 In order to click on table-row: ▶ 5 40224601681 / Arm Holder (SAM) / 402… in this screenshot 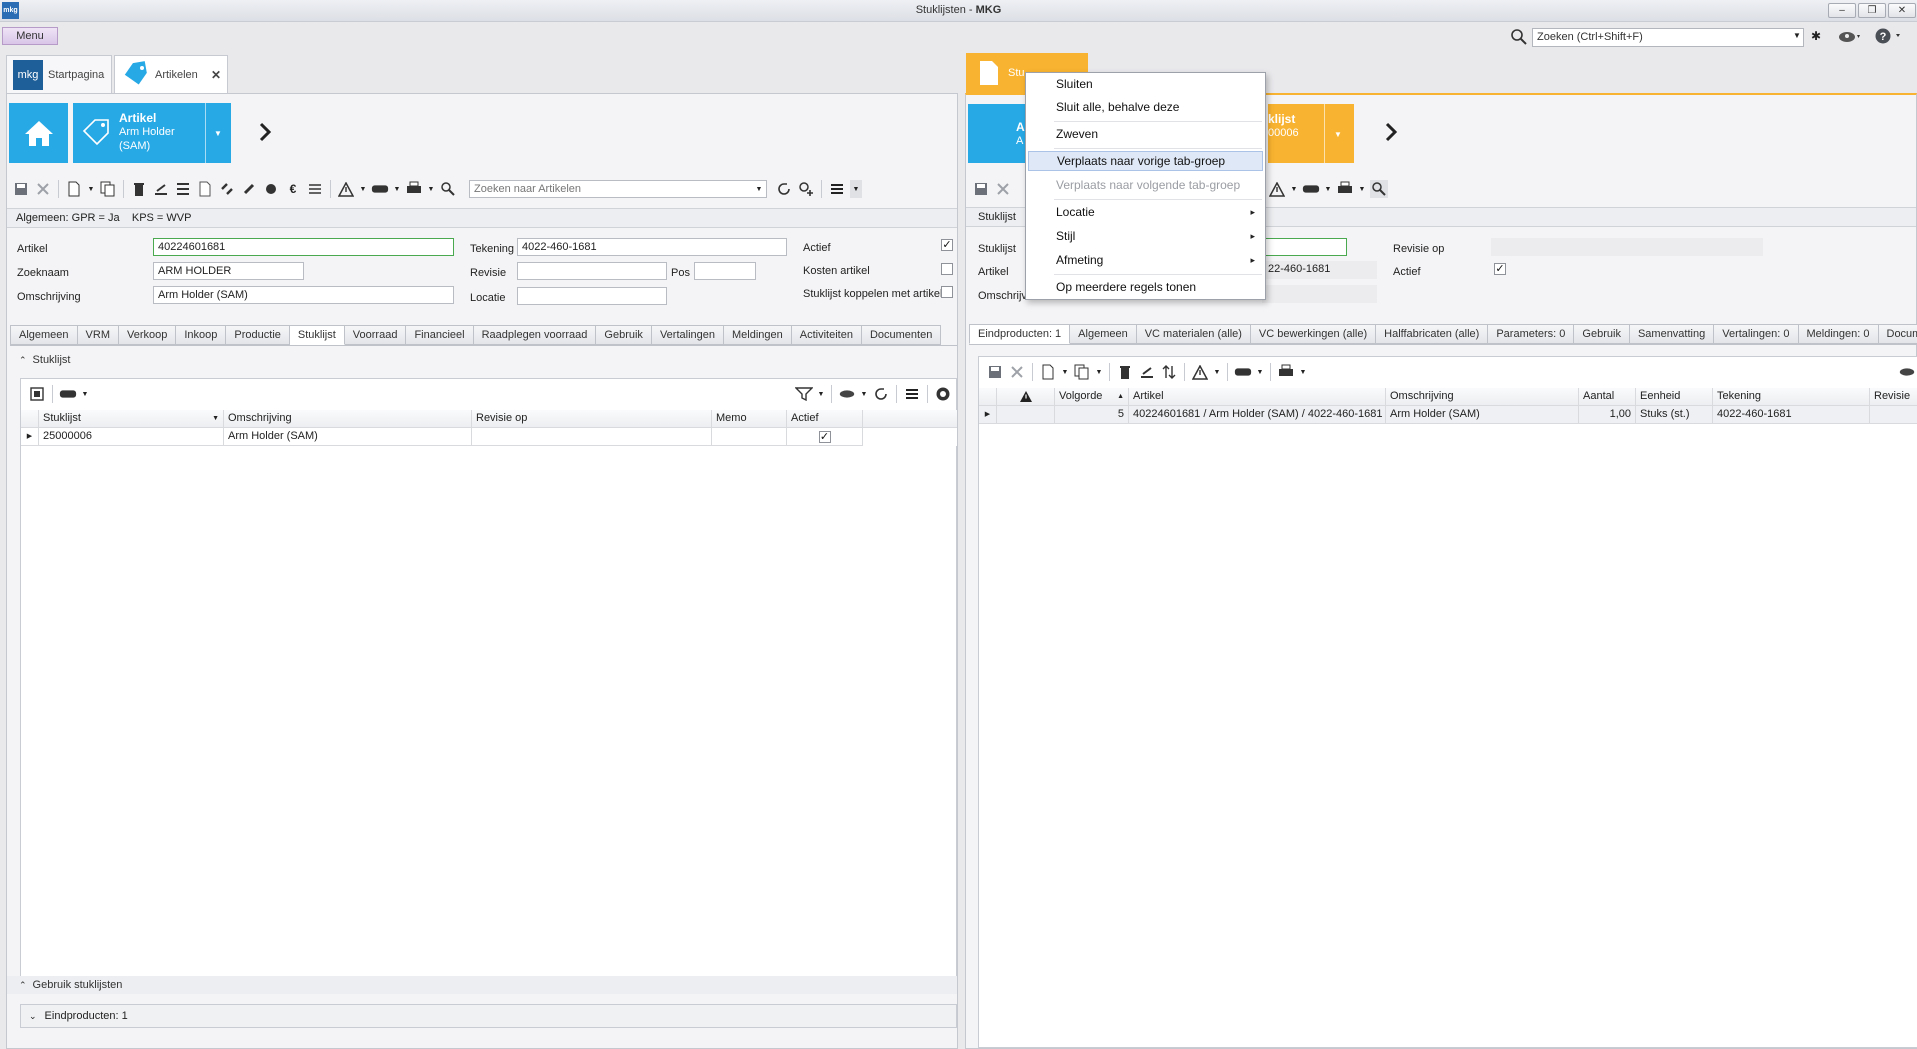, I will do `click(1448, 415)`.